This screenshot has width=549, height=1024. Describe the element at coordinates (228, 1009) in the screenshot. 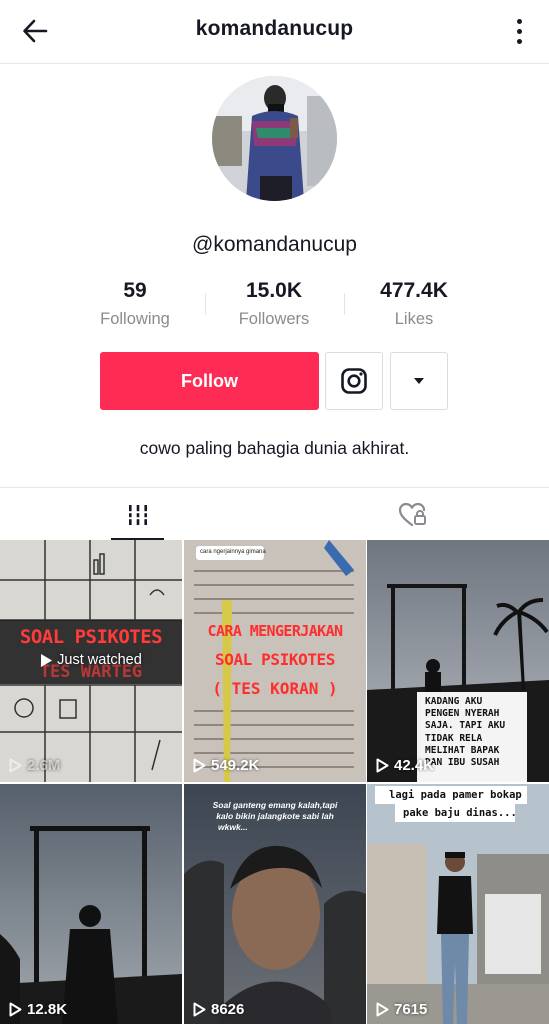

I see `view-count-text: 8626` at that location.